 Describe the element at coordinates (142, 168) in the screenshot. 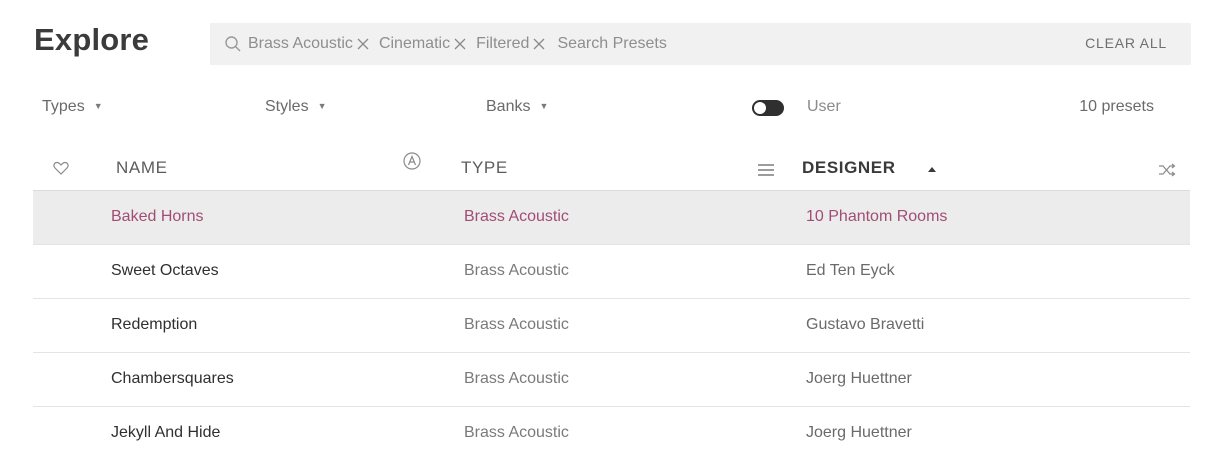

I see `column-header-name: NAME` at that location.